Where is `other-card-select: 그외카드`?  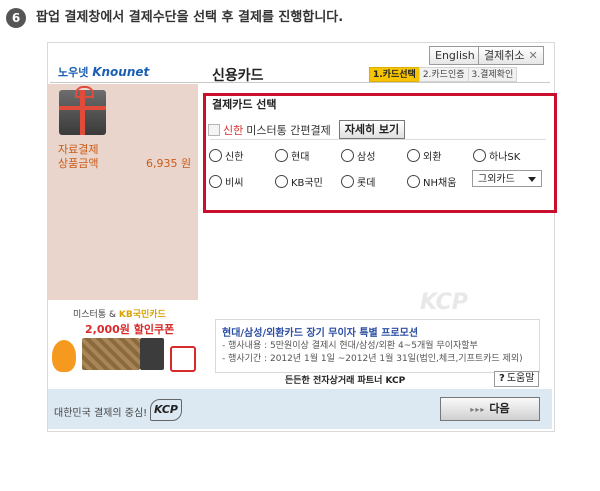 other-card-select: 그외카드 is located at coordinates (507, 178).